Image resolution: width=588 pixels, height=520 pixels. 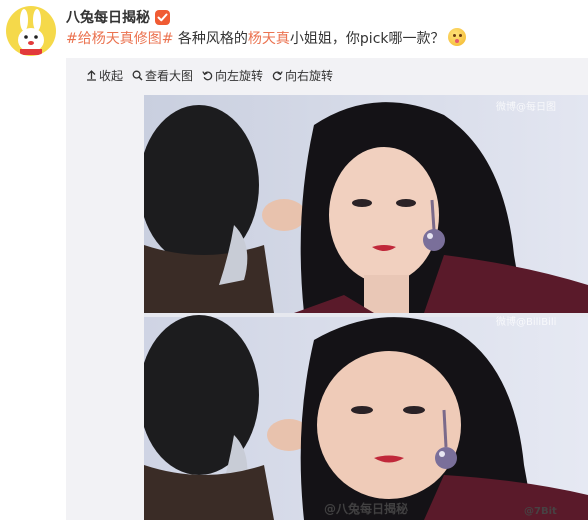 I want to click on user-row: 八兔每日揭秘, so click(x=118, y=17).